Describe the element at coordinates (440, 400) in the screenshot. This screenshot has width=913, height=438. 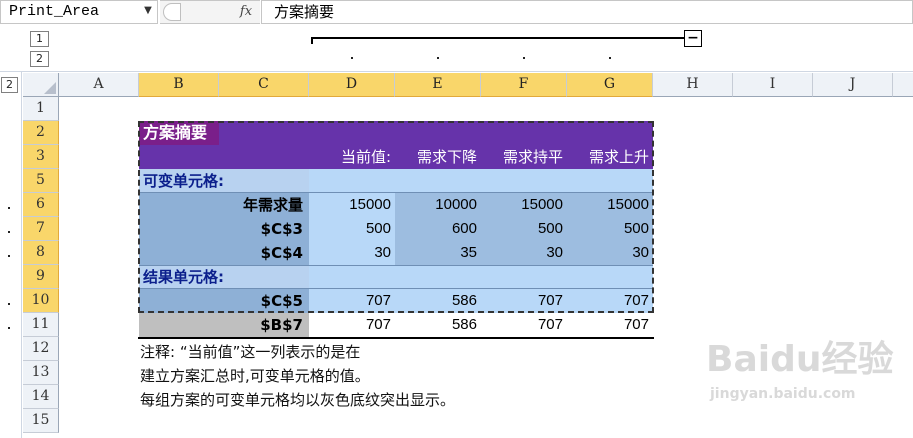
I see `note-line-3: 每组方案的可变单元格均以灰色底纹突出显示。` at that location.